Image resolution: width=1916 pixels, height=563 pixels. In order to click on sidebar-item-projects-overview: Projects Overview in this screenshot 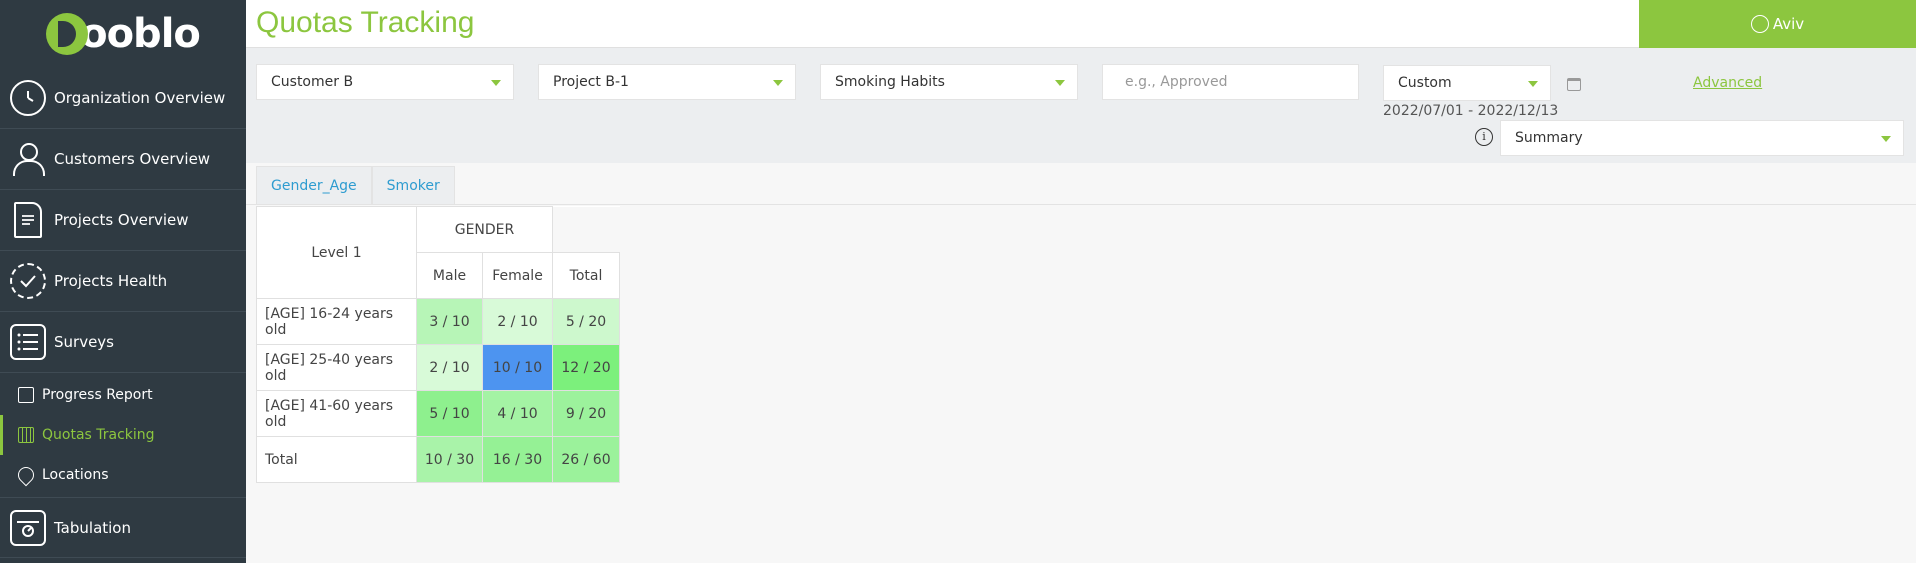, I will do `click(123, 220)`.